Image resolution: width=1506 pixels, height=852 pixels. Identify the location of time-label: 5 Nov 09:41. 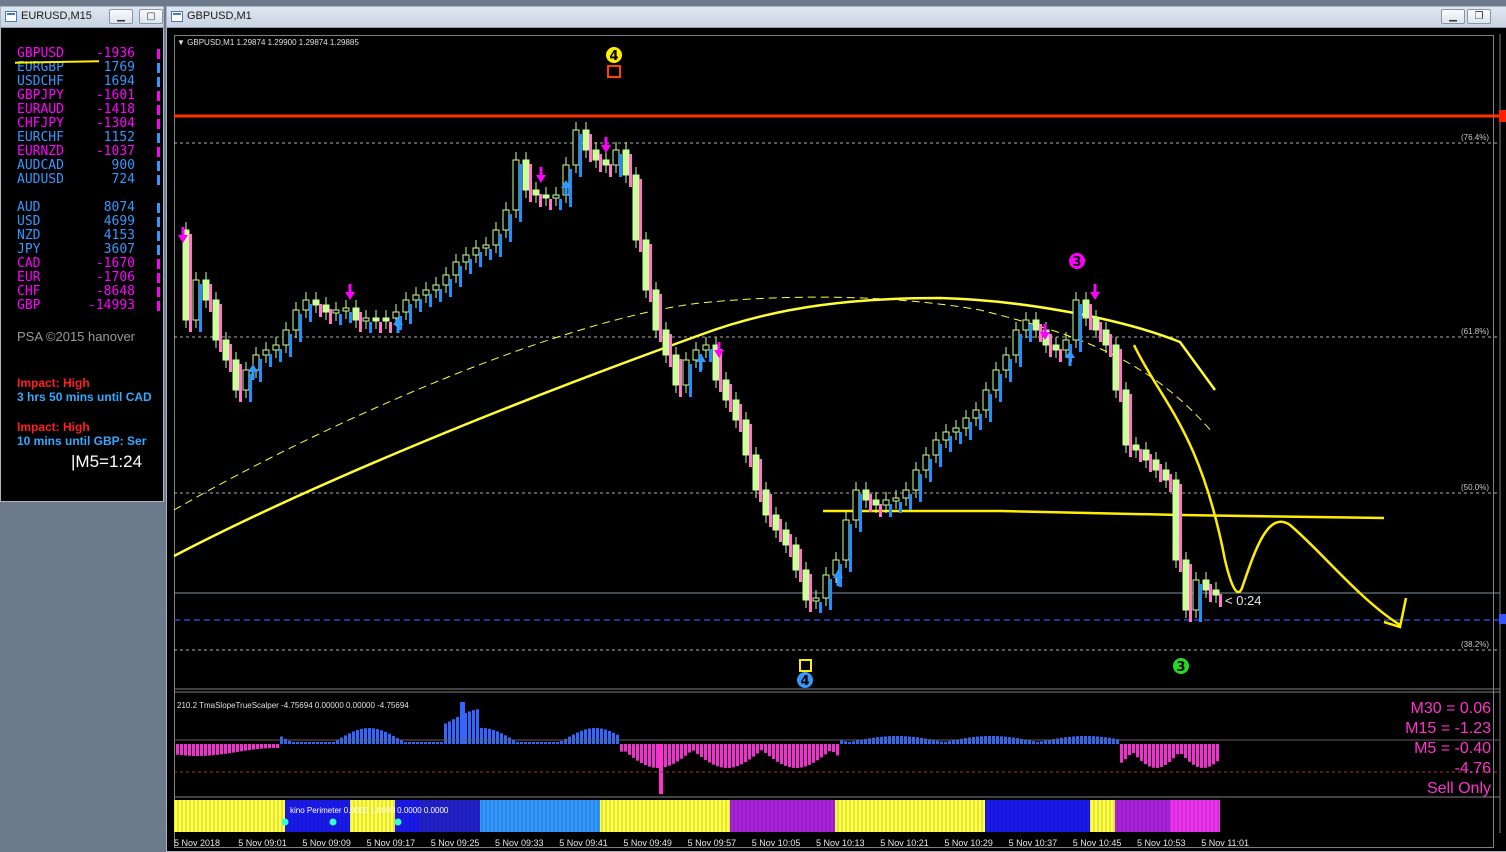
(583, 843).